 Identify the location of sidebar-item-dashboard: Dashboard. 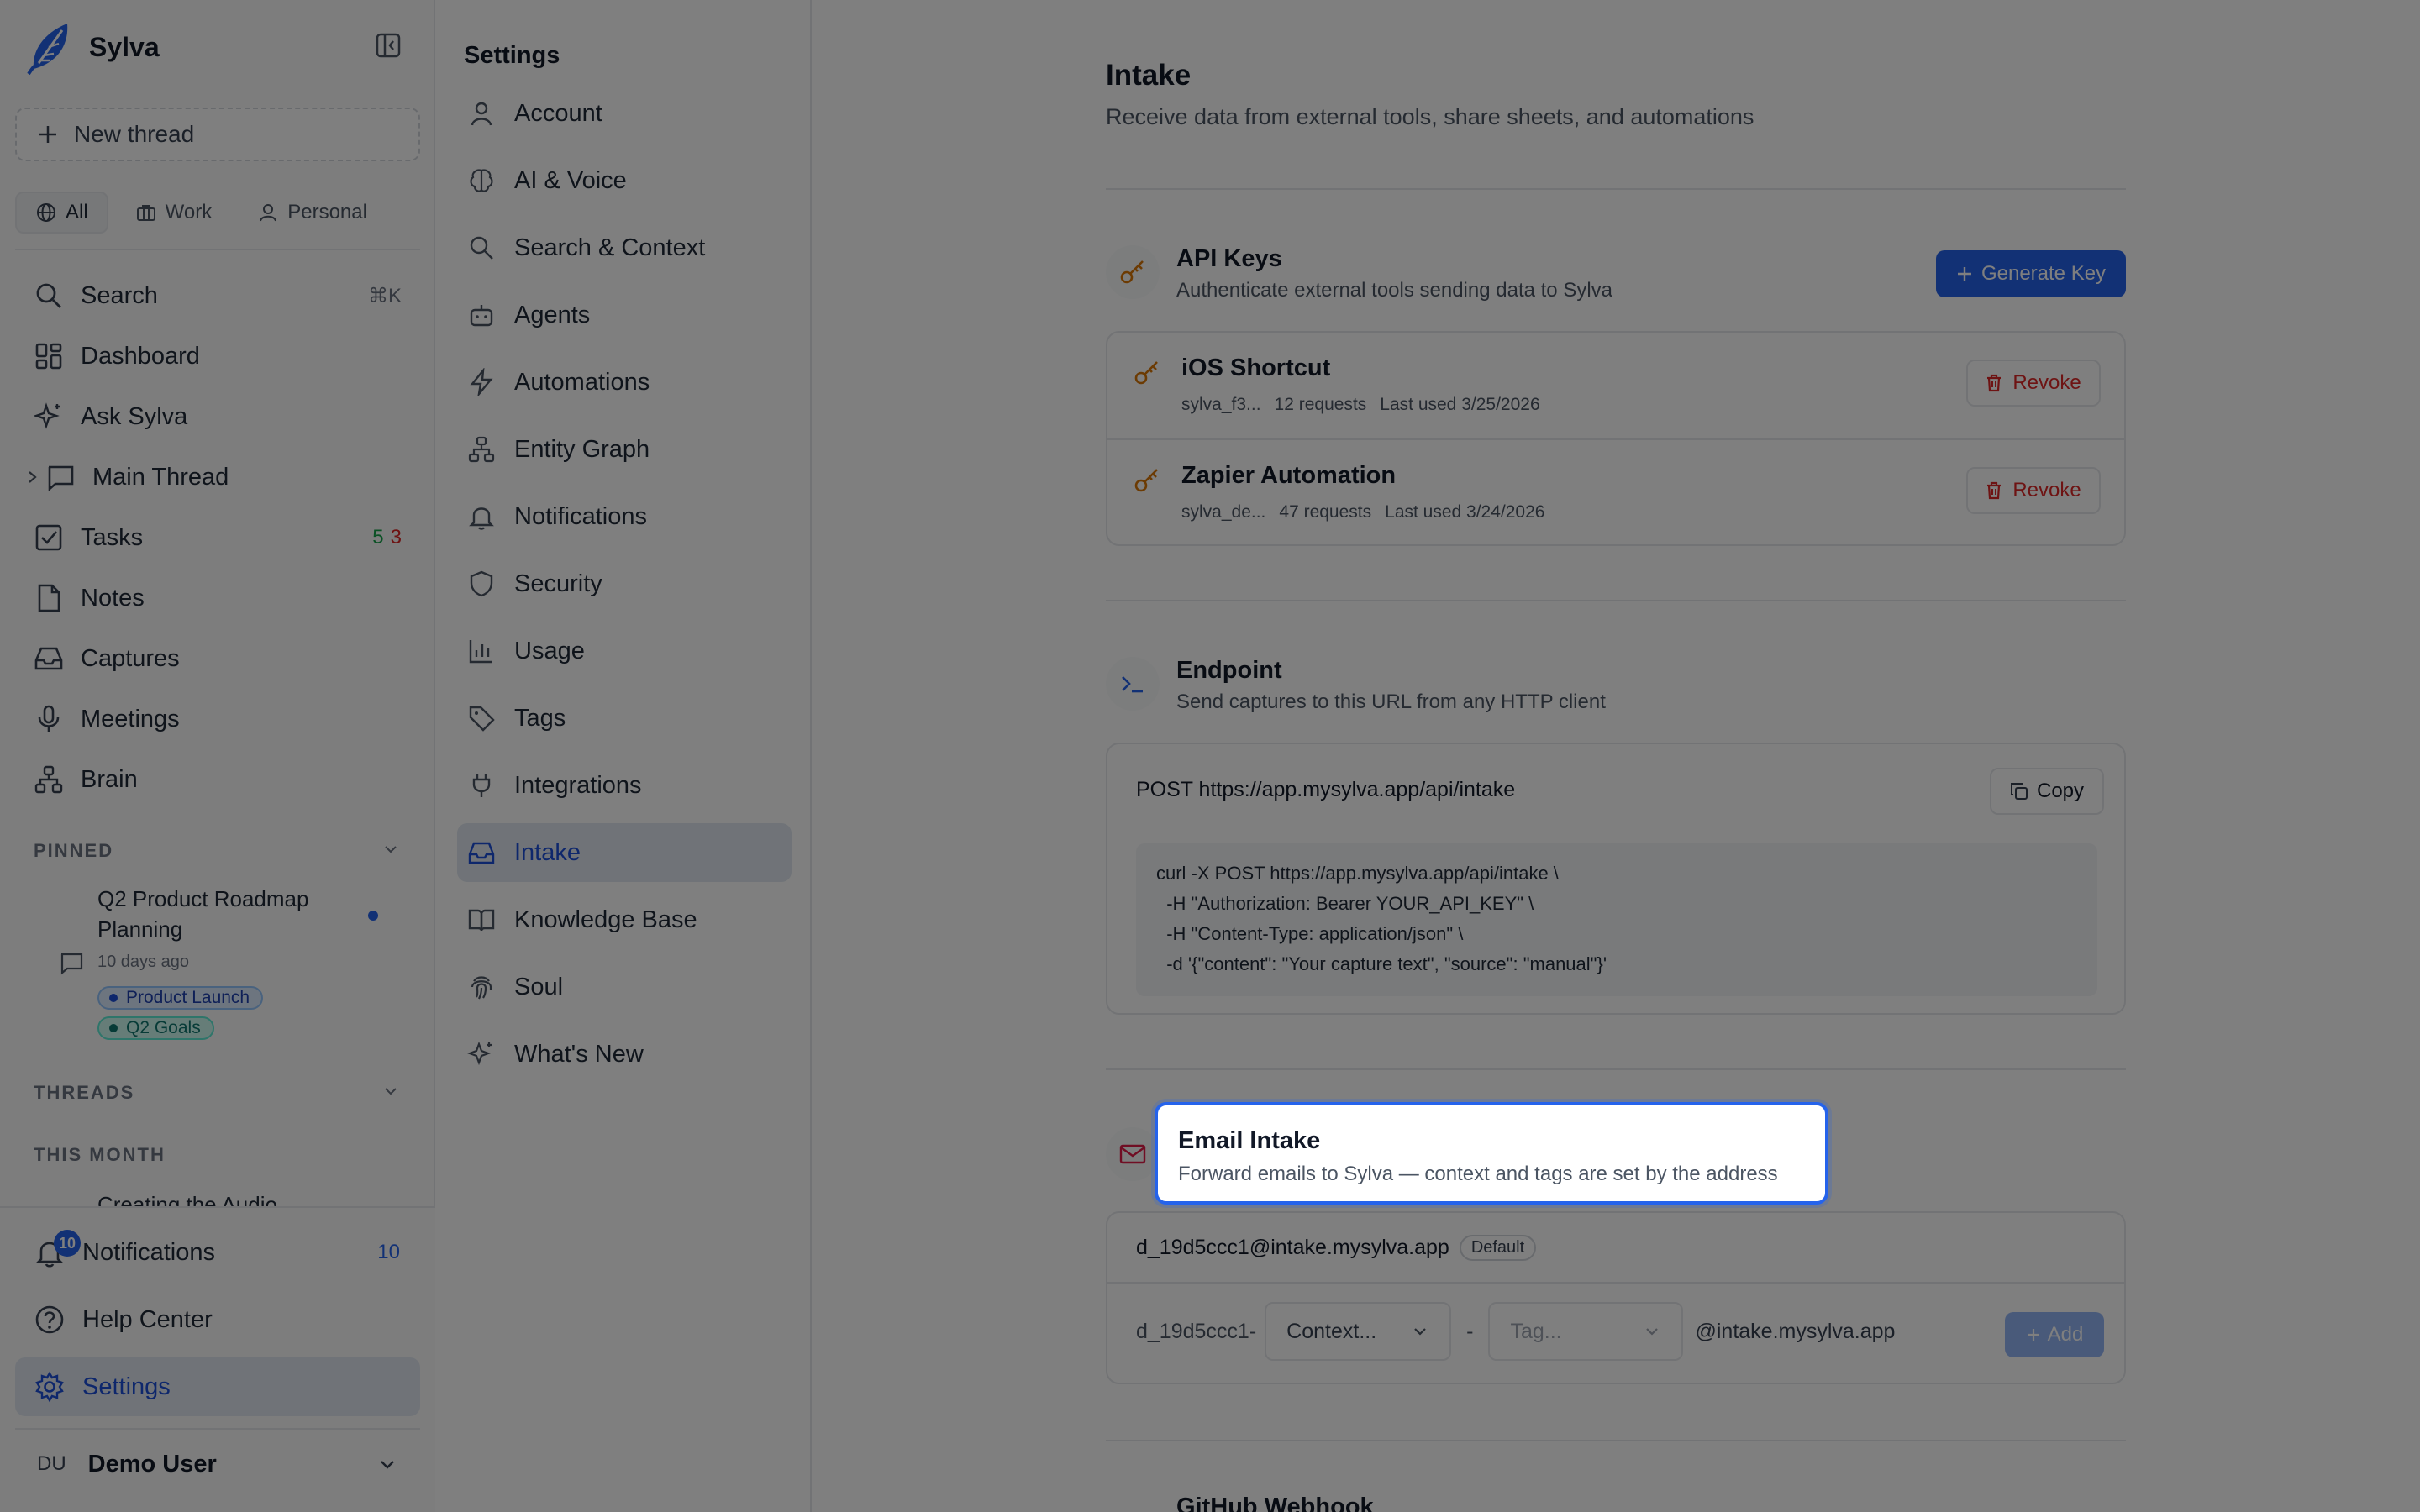
(218, 356).